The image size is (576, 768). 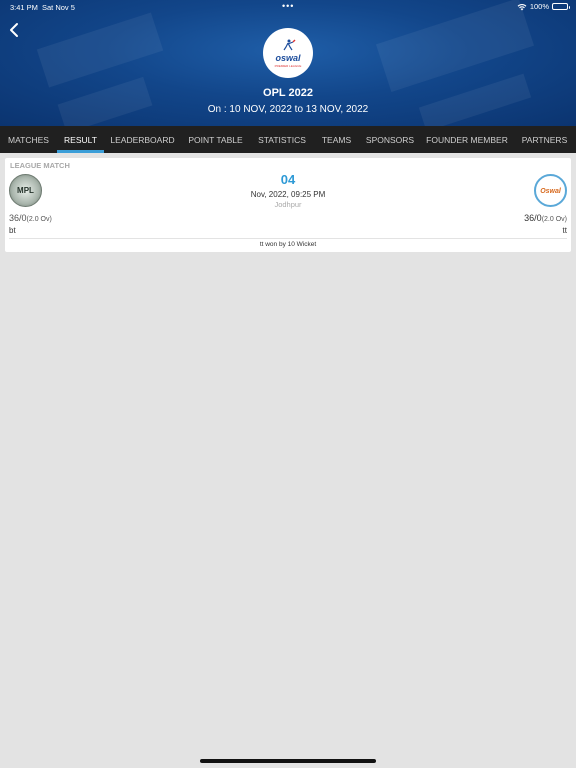 I want to click on team-left-overs: (2.0 Ov), so click(x=39, y=219).